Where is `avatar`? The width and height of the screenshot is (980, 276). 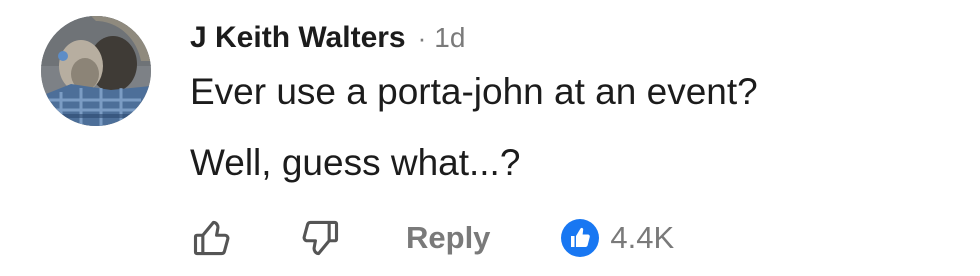 avatar is located at coordinates (96, 71).